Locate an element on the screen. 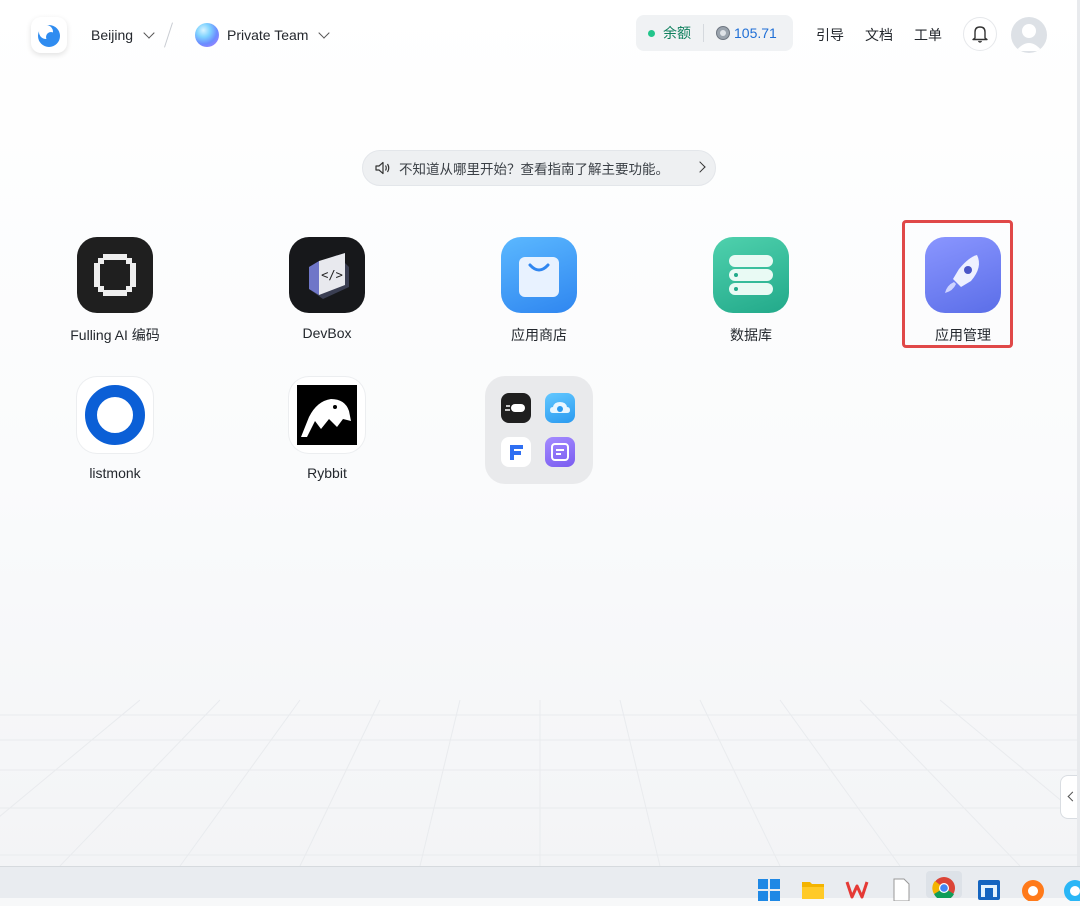 This screenshot has height=906, width=1080. app-store-bag-icon is located at coordinates (539, 275).